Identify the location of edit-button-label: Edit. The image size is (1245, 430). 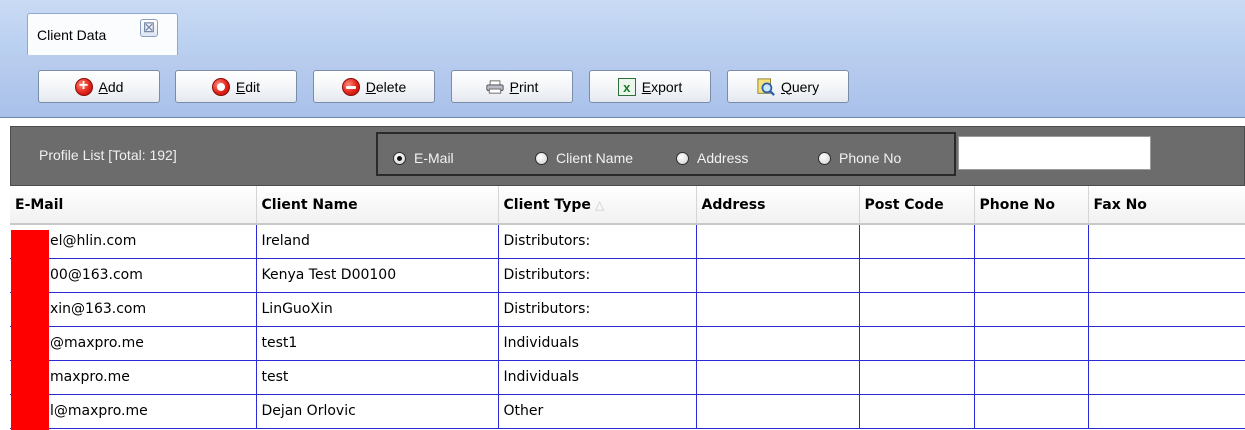
(248, 86).